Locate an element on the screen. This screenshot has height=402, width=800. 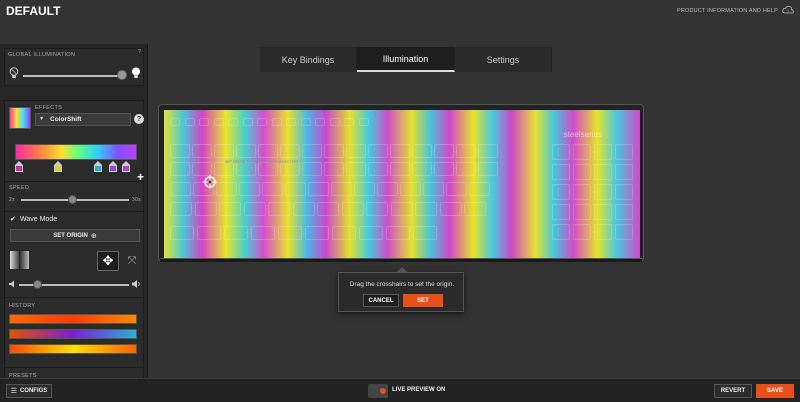
direction-outward-icon: ✥ is located at coordinates (108, 261).